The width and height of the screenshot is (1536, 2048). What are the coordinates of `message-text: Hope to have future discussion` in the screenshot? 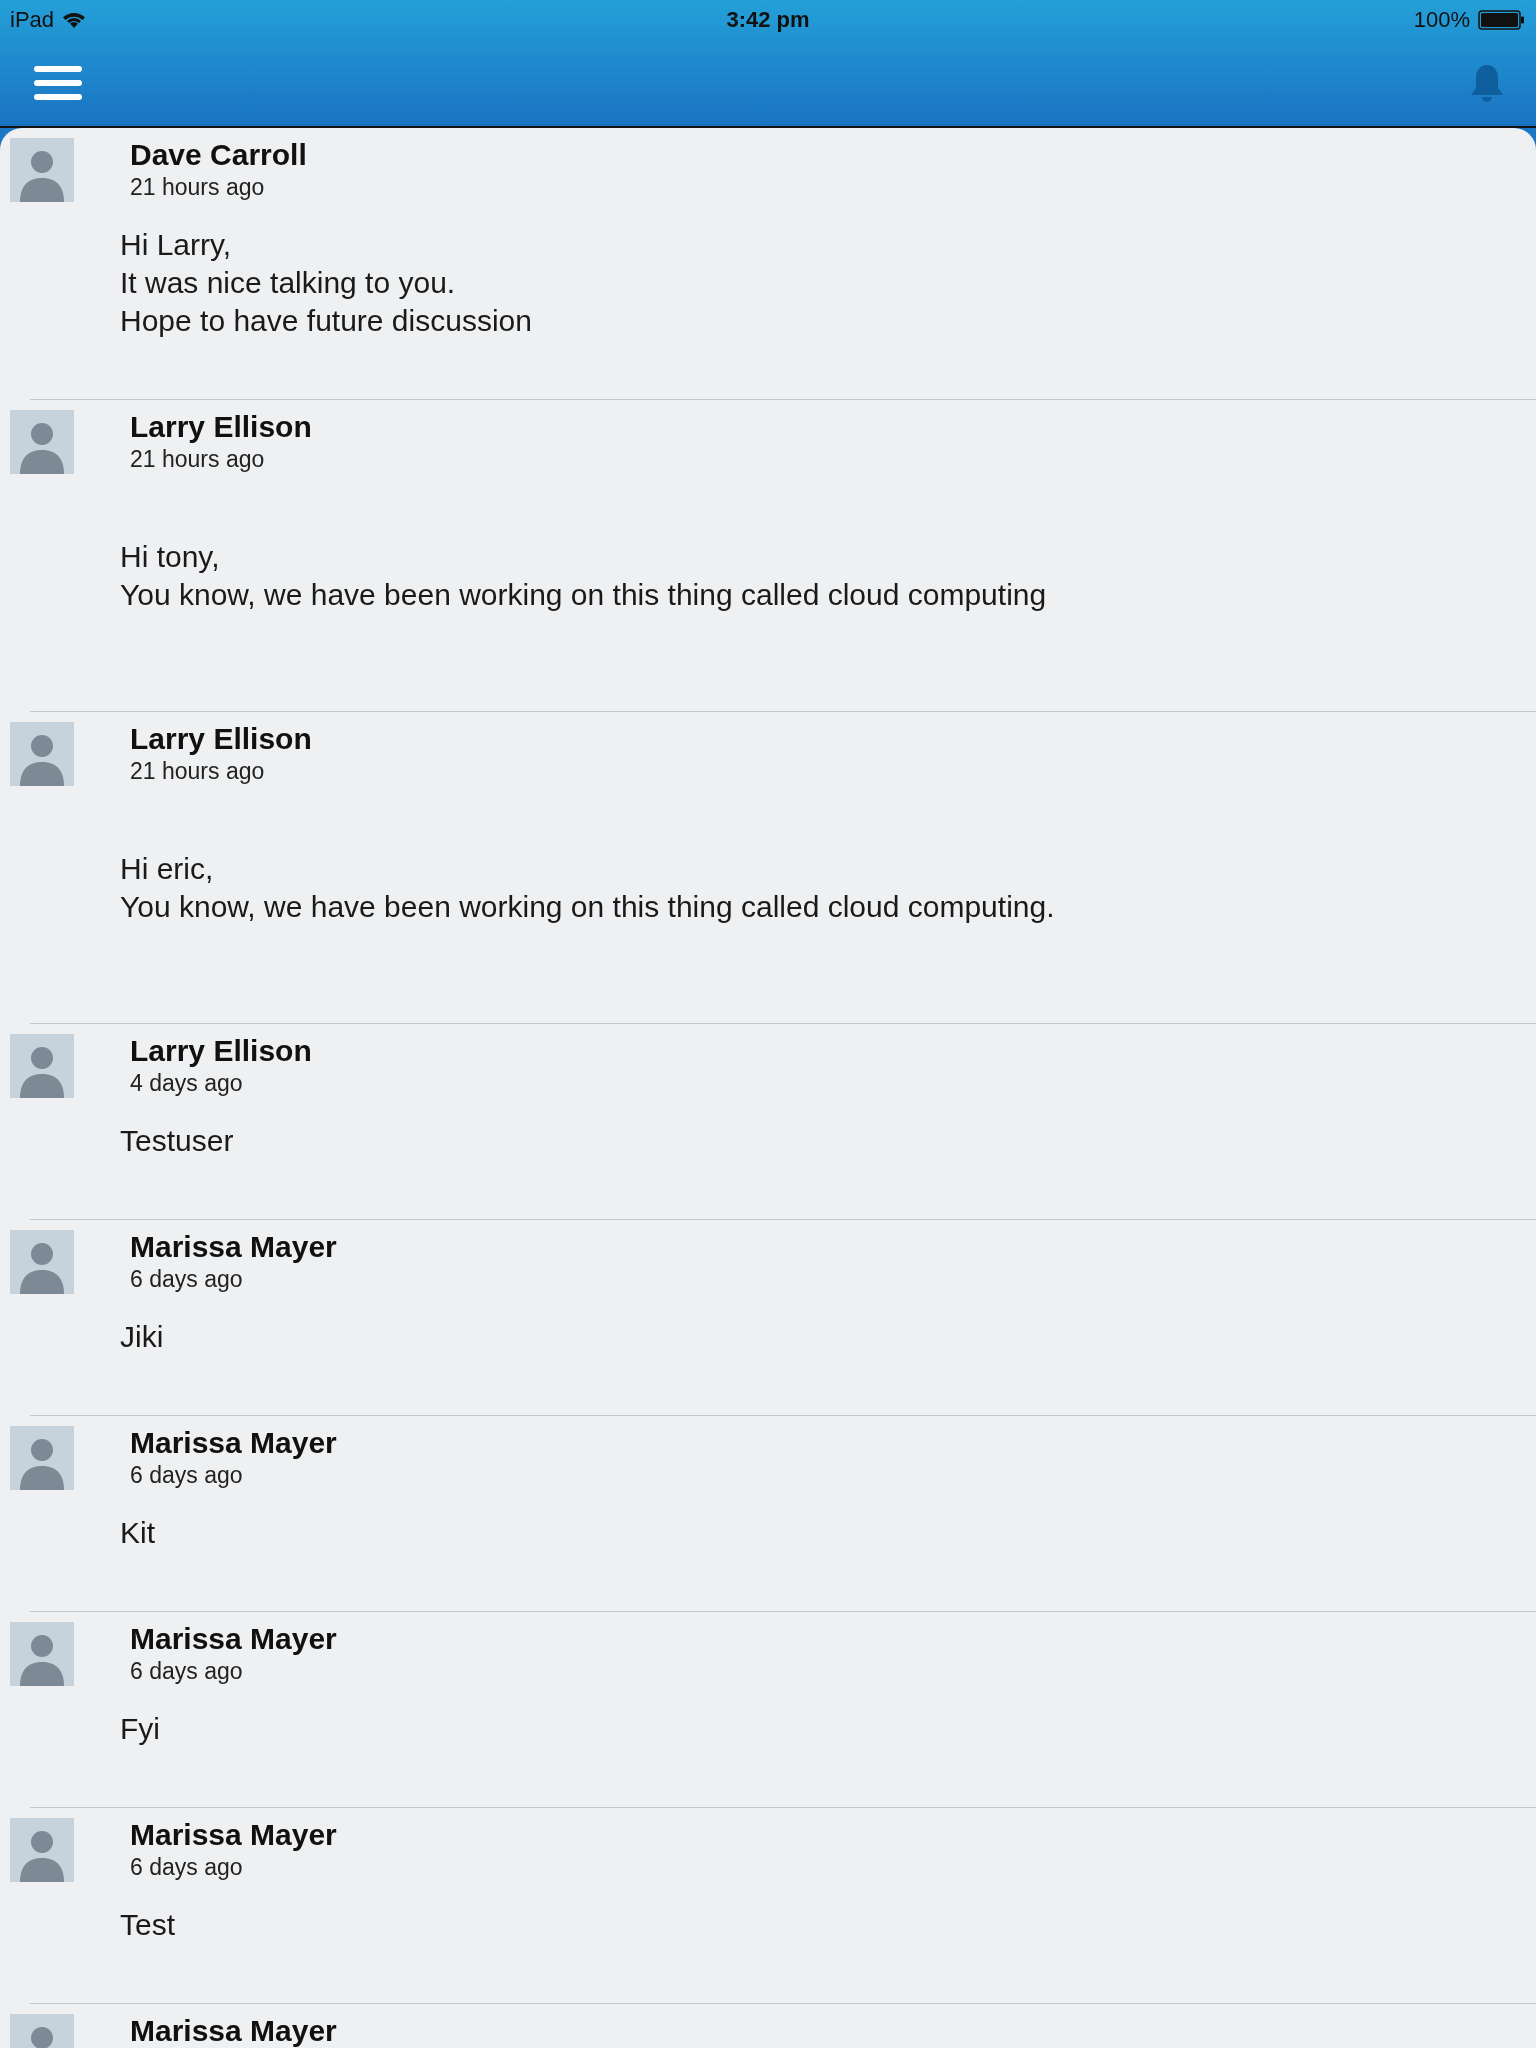 It's located at (326, 321).